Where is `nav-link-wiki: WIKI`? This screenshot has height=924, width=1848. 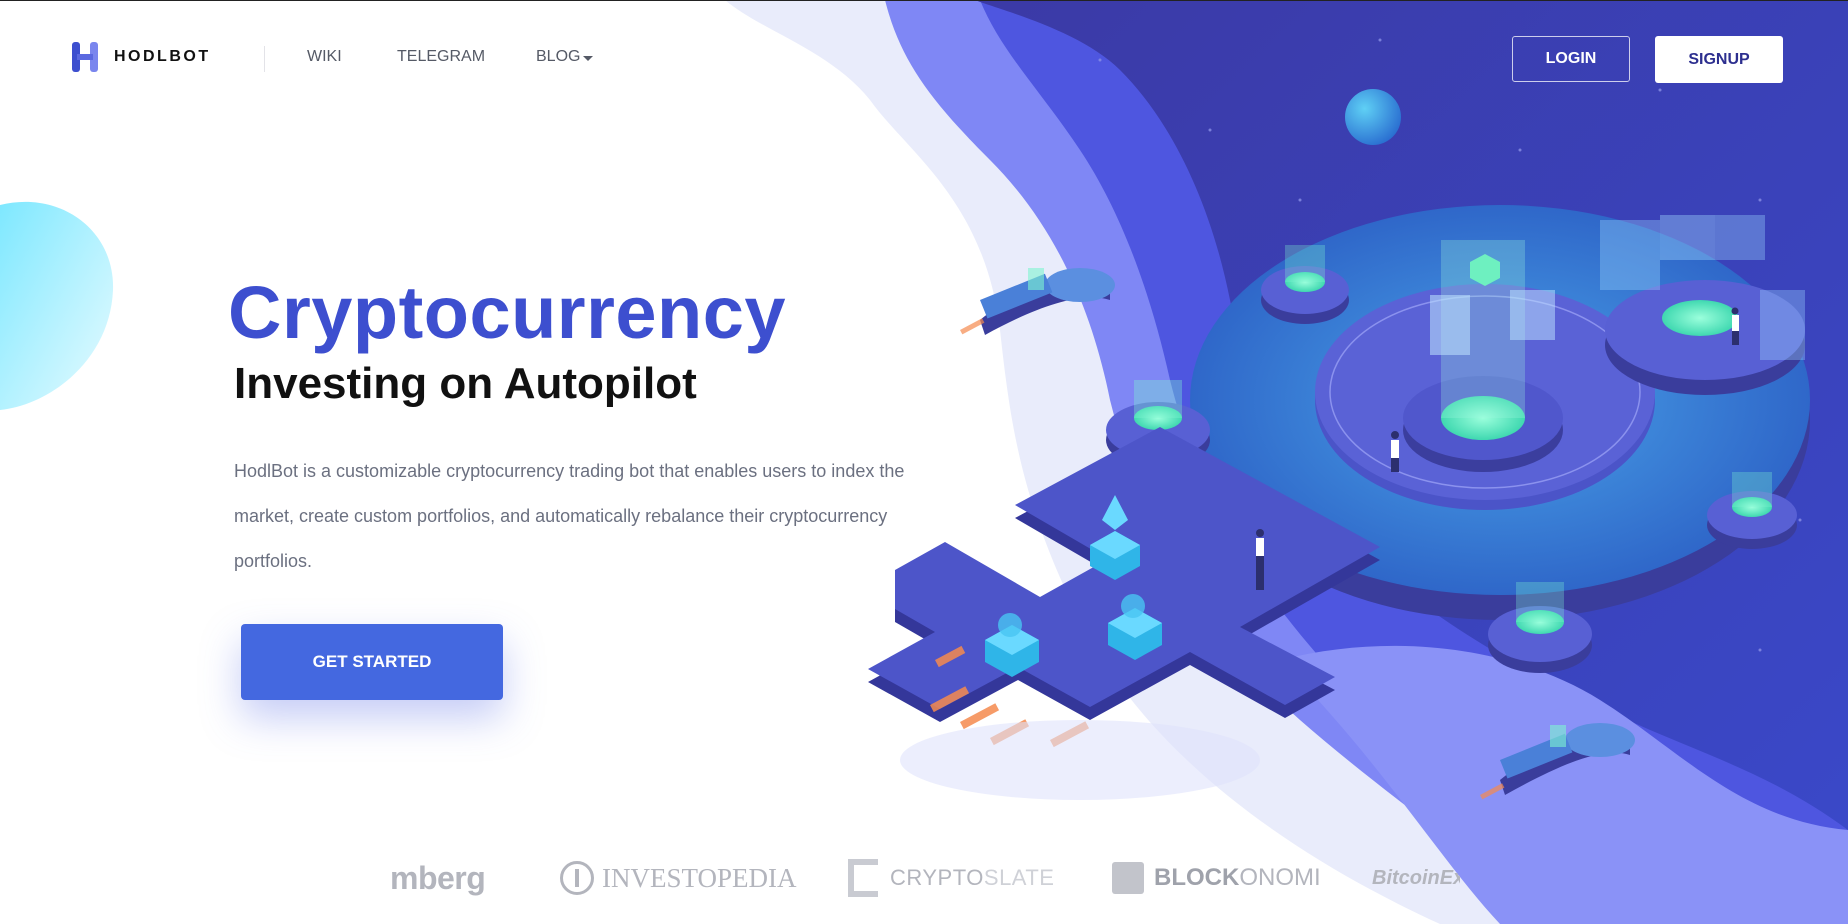
nav-link-wiki: WIKI is located at coordinates (324, 57).